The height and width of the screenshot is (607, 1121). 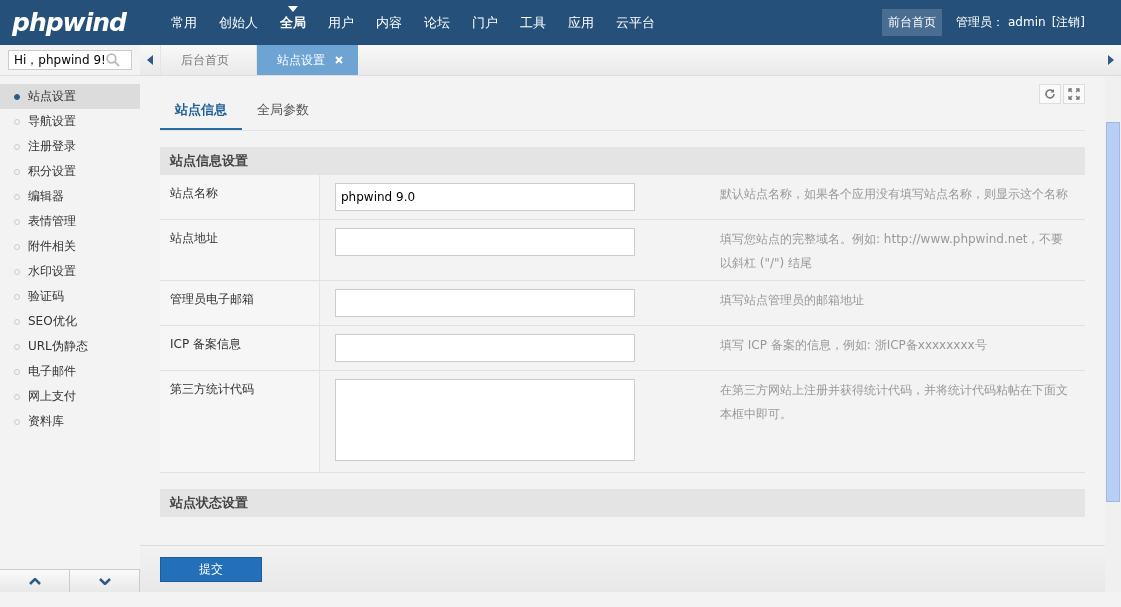 I want to click on search-icon, so click(x=113, y=60).